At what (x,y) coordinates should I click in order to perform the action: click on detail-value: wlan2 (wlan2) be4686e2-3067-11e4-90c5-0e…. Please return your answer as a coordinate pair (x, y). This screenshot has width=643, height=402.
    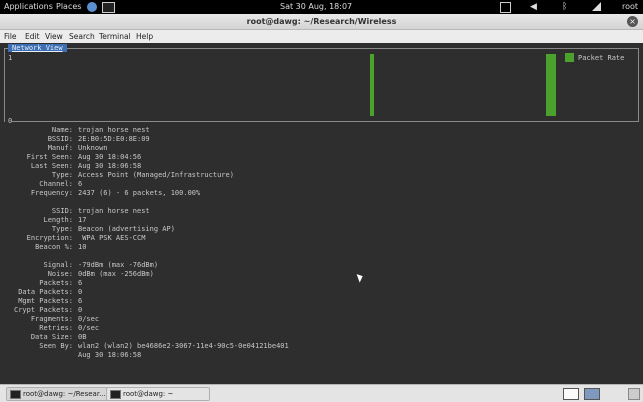
    Looking at the image, I should click on (183, 346).